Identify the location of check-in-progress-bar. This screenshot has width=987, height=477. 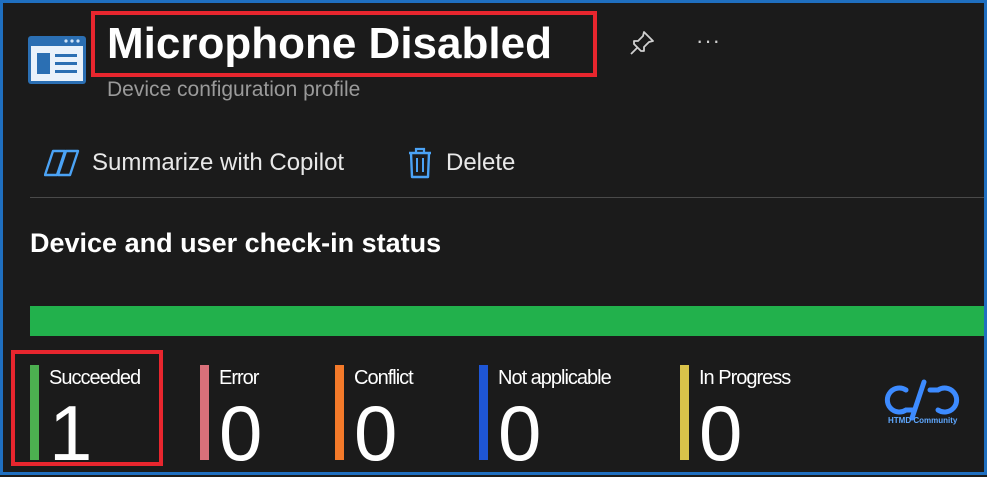
(507, 321).